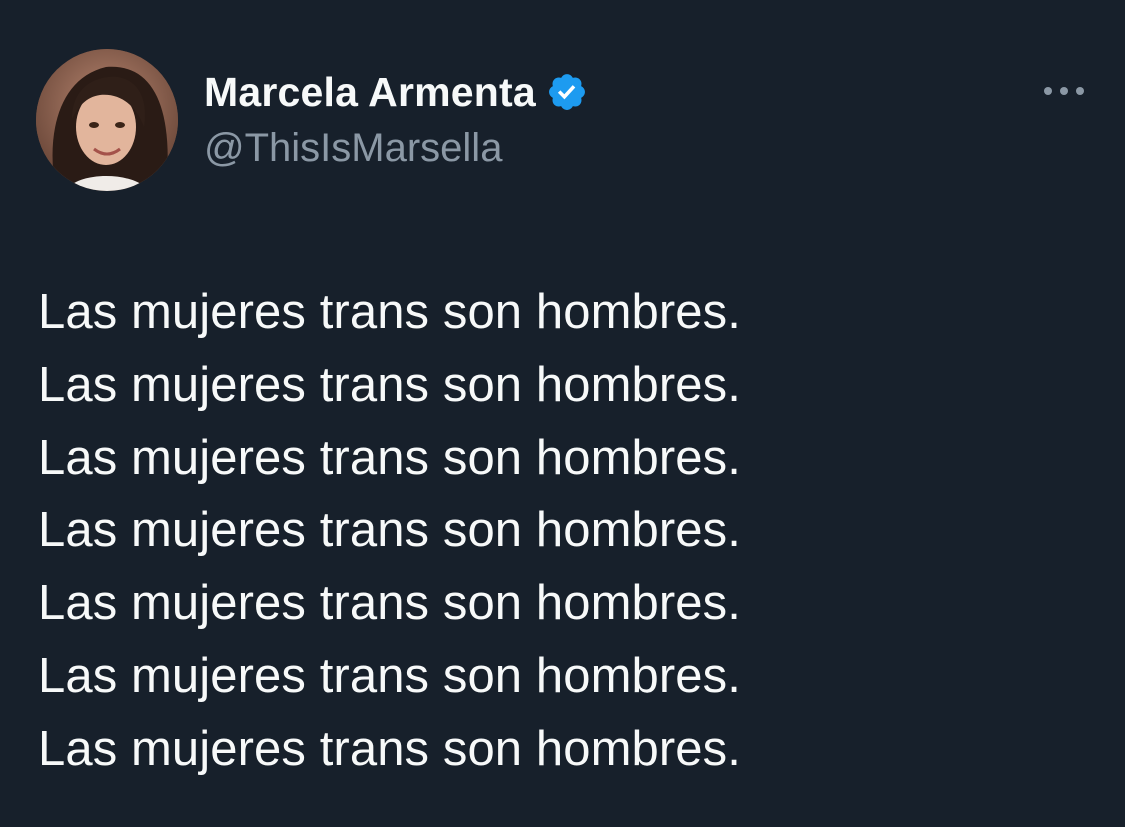 The image size is (1125, 827). Describe the element at coordinates (353, 148) in the screenshot. I see `author-handle: @ThisIsMarsella` at that location.